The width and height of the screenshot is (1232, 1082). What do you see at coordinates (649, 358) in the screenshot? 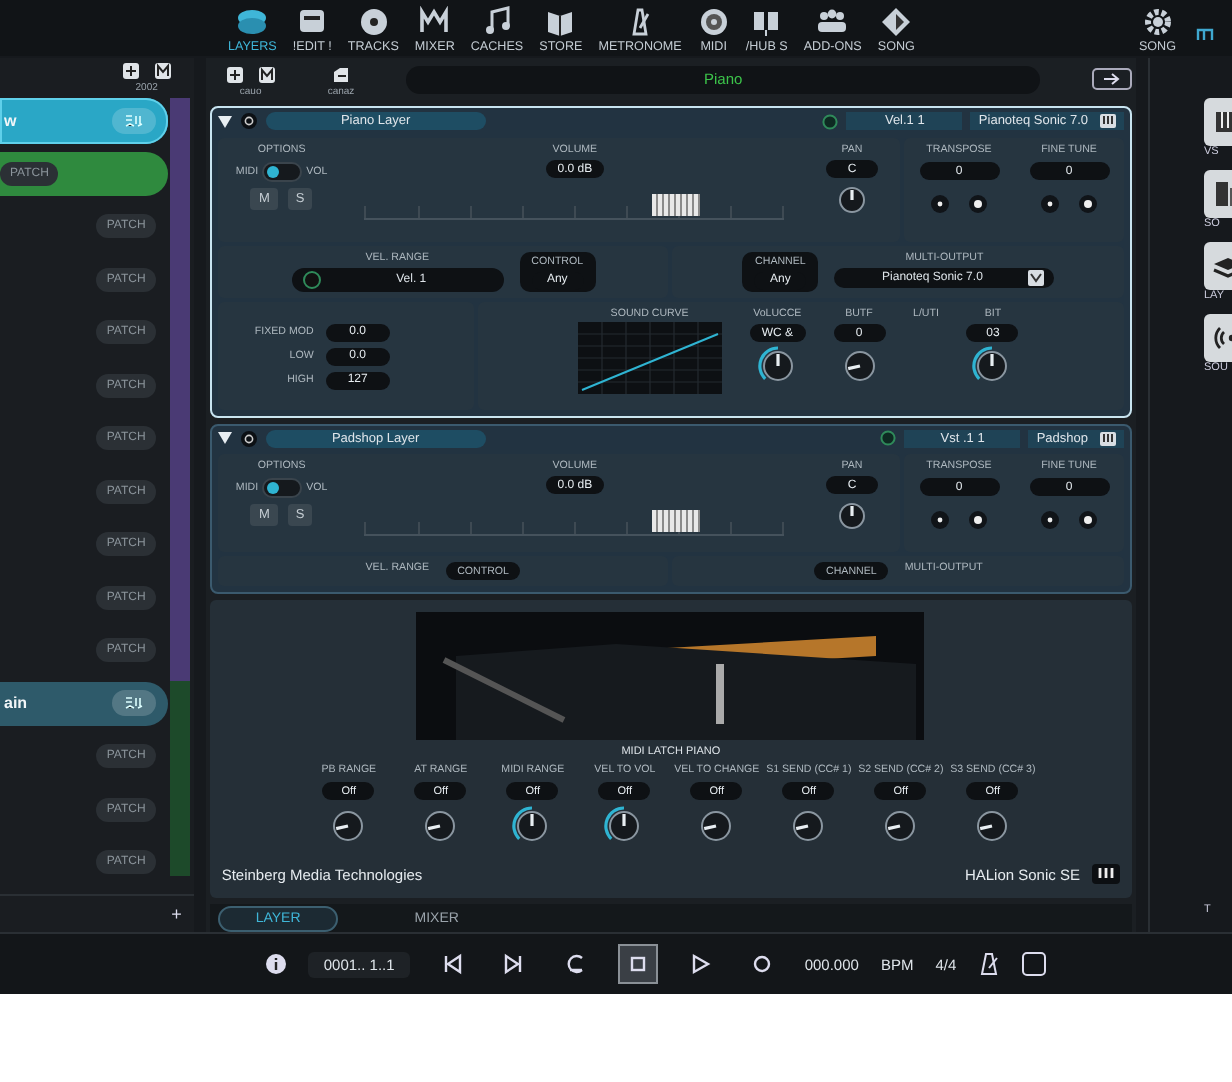
I see `curve-graph` at bounding box center [649, 358].